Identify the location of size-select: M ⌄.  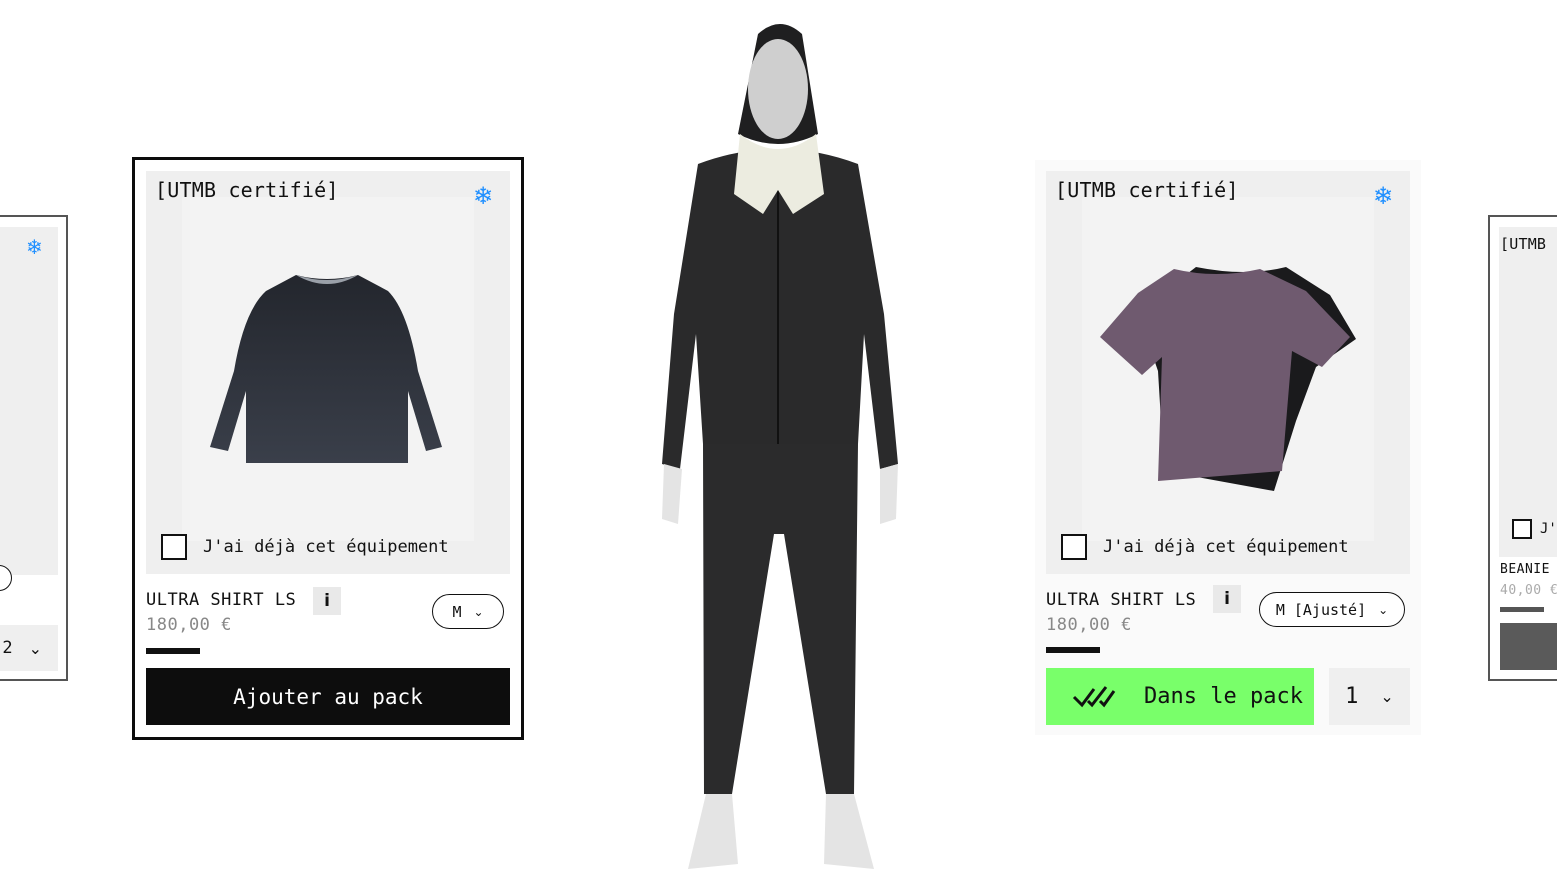
(468, 611).